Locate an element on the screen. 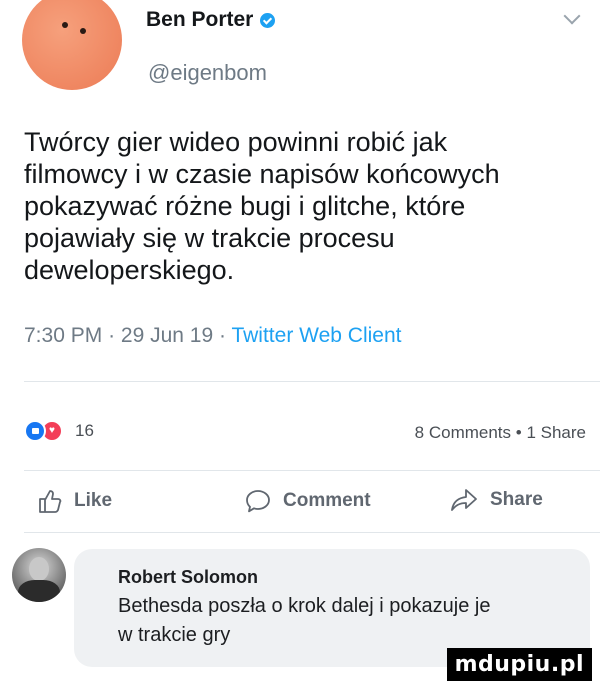 The width and height of the screenshot is (600, 687). author-name-row: Ben Porter is located at coordinates (211, 20).